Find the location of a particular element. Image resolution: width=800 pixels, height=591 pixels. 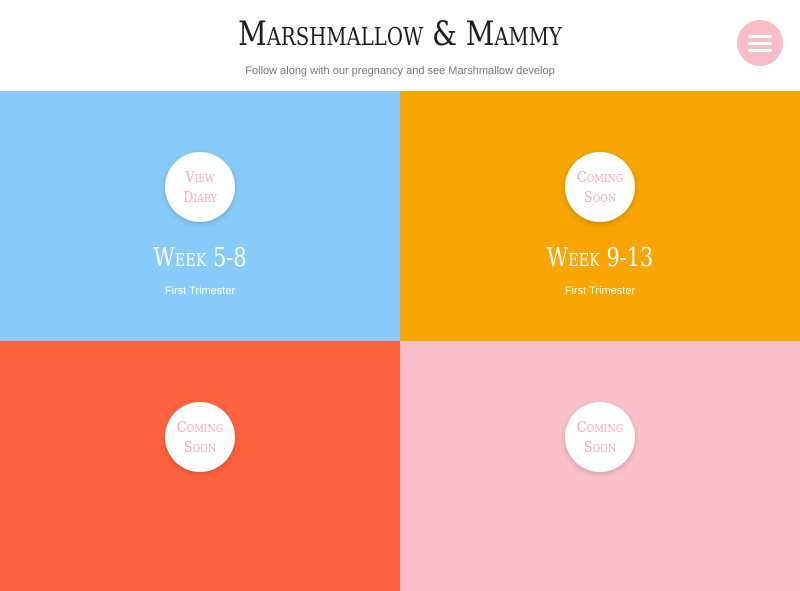

hamburger-icon-bar-middle is located at coordinates (760, 43).